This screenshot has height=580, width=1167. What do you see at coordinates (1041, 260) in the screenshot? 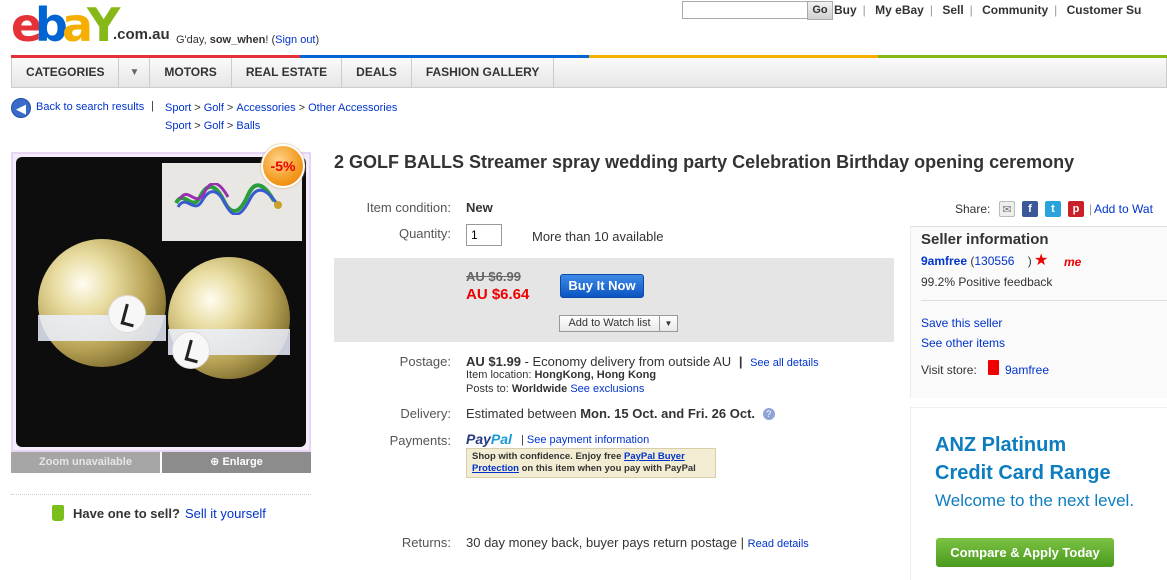
I see `feedback-star-icon: ★` at bounding box center [1041, 260].